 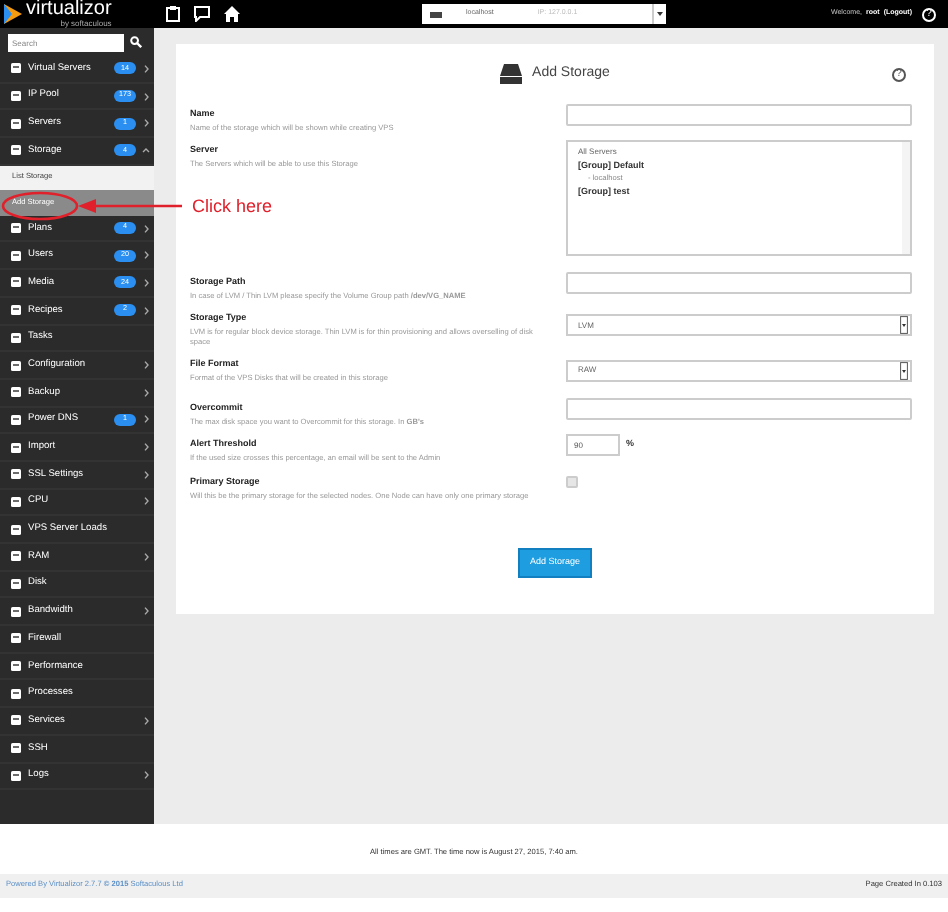 I want to click on logo-icon, so click(x=13, y=14).